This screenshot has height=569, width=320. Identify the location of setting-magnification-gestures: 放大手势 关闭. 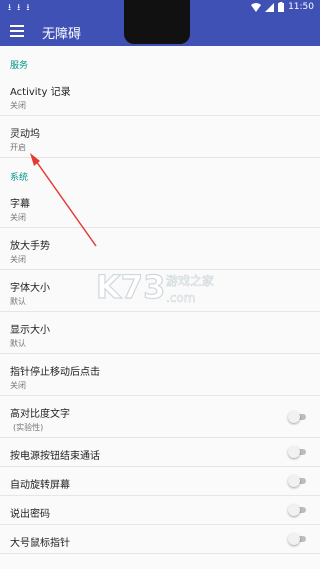
(160, 249).